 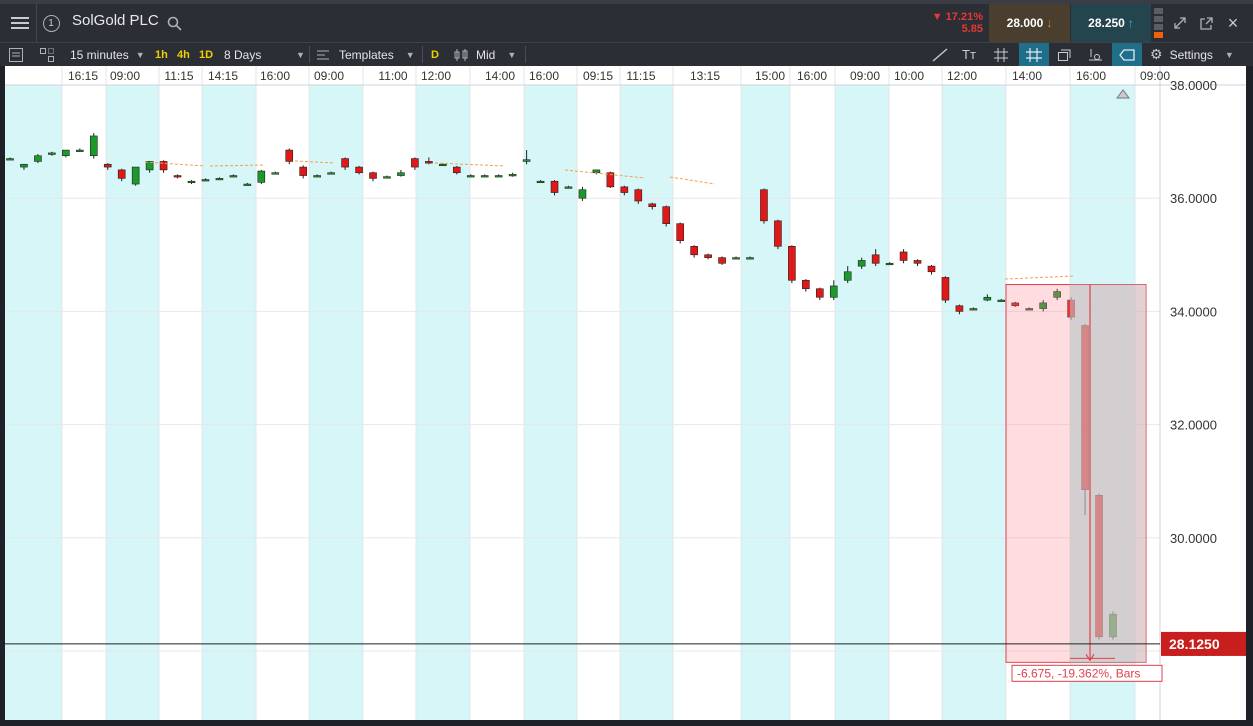 I want to click on time-tick-label: 15:00, so click(x=770, y=76).